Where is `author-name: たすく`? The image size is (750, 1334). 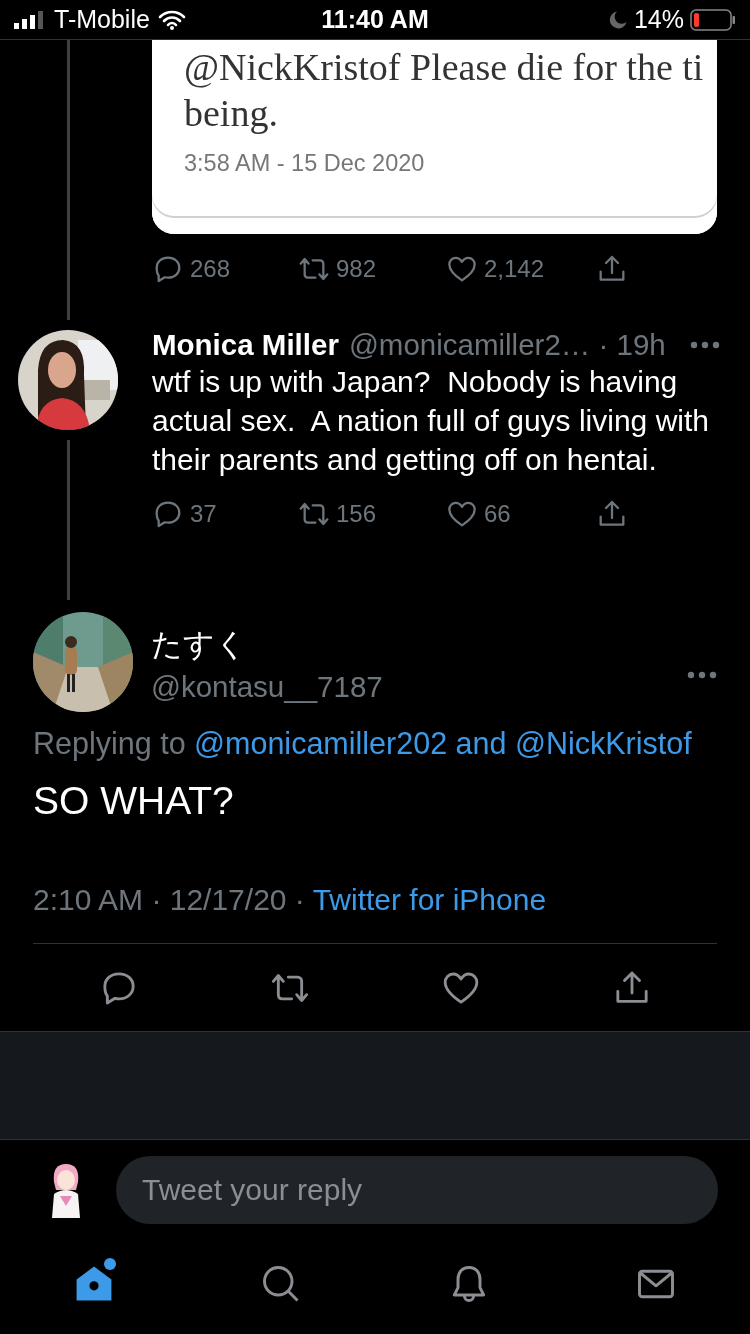 author-name: たすく is located at coordinates (410, 645).